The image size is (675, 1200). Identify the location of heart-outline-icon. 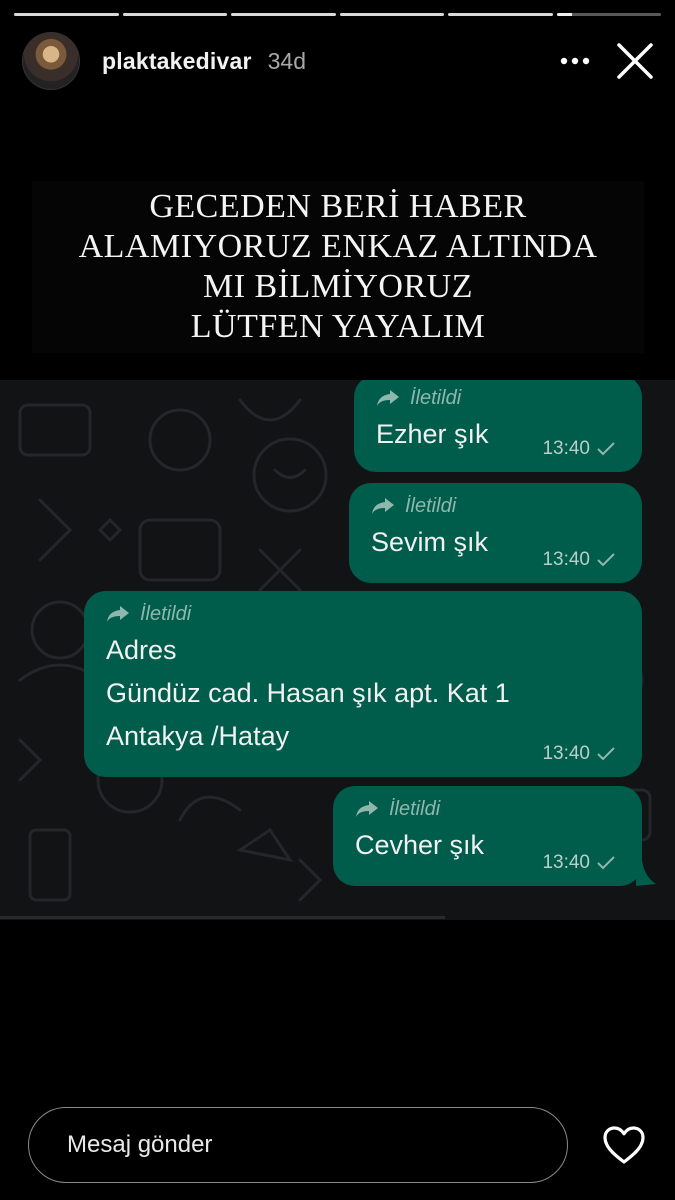
(624, 1145).